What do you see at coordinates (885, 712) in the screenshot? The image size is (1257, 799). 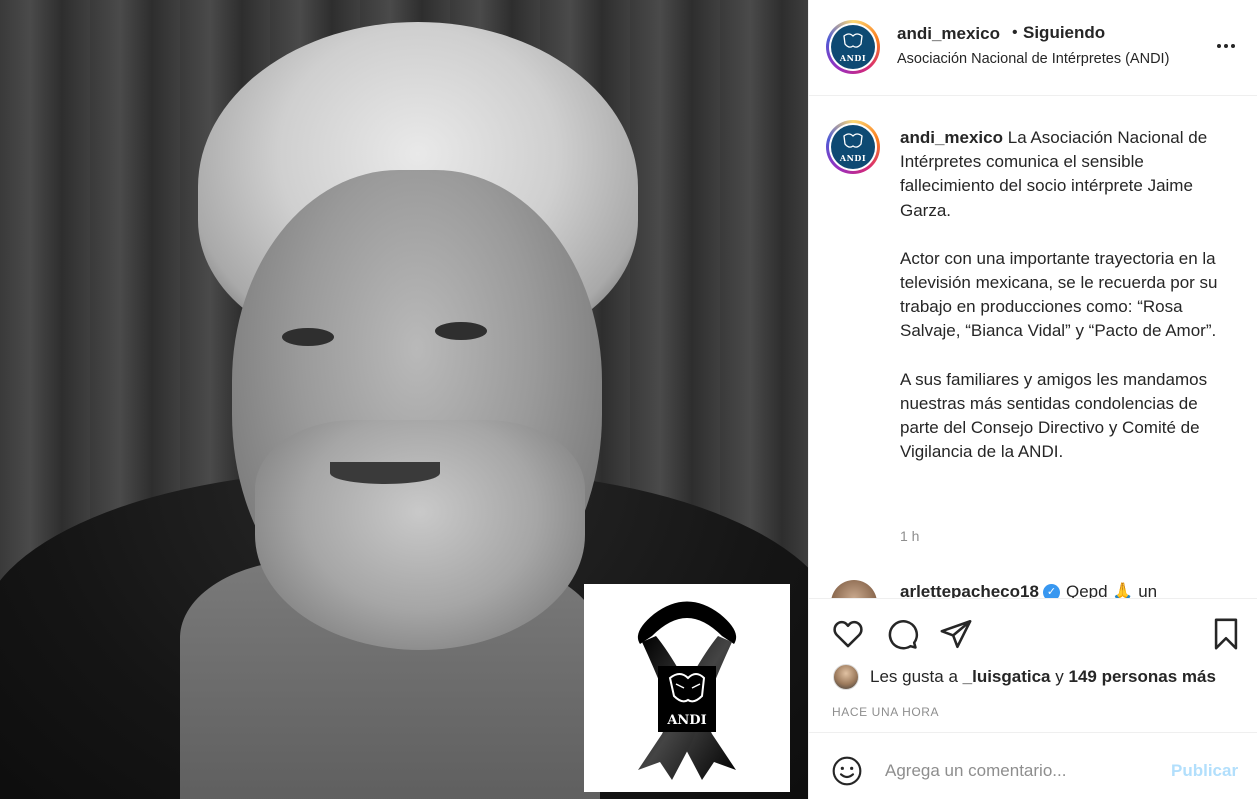 I see `post-timestamp: HACE UNA HORA` at bounding box center [885, 712].